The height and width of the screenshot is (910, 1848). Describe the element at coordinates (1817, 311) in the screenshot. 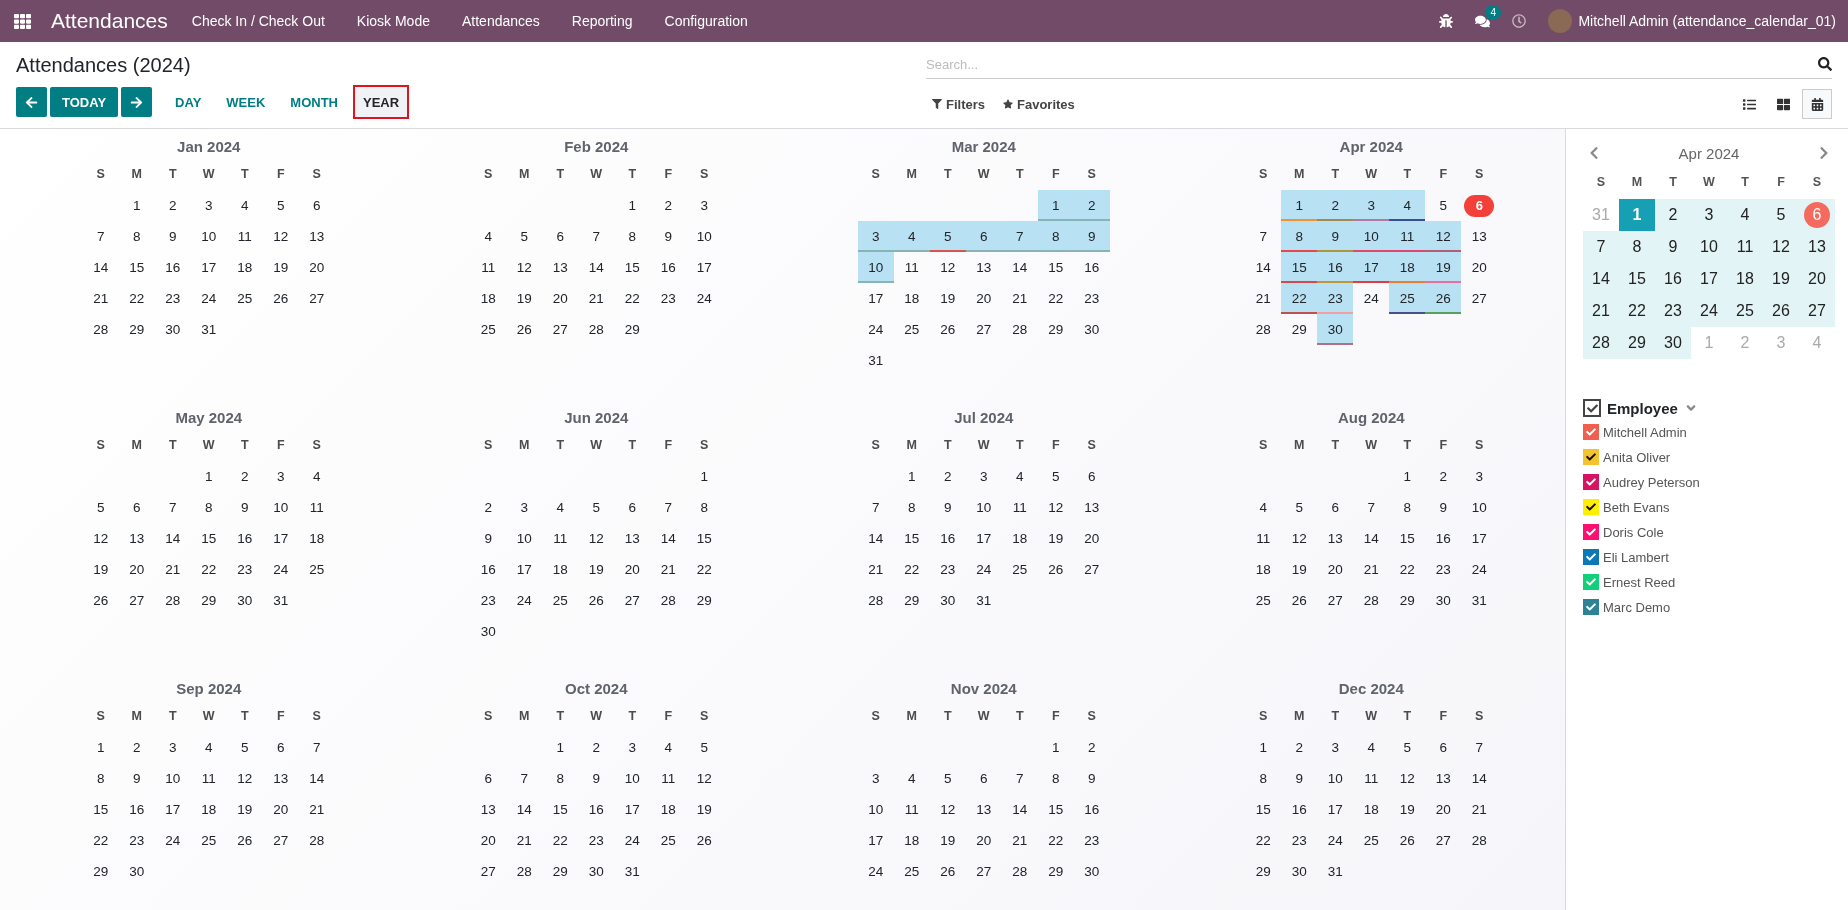

I see `mini-calendar-day: 27` at that location.